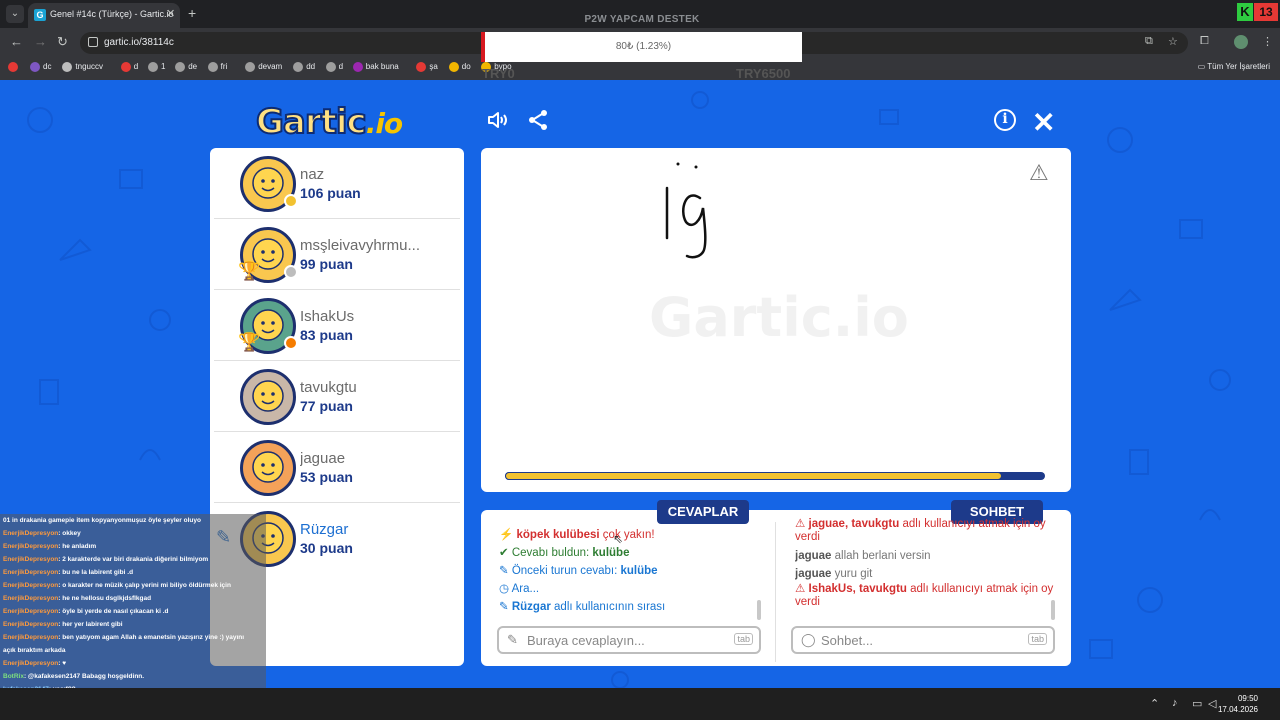  Describe the element at coordinates (753, 476) in the screenshot. I see `round-timer-fill` at that location.